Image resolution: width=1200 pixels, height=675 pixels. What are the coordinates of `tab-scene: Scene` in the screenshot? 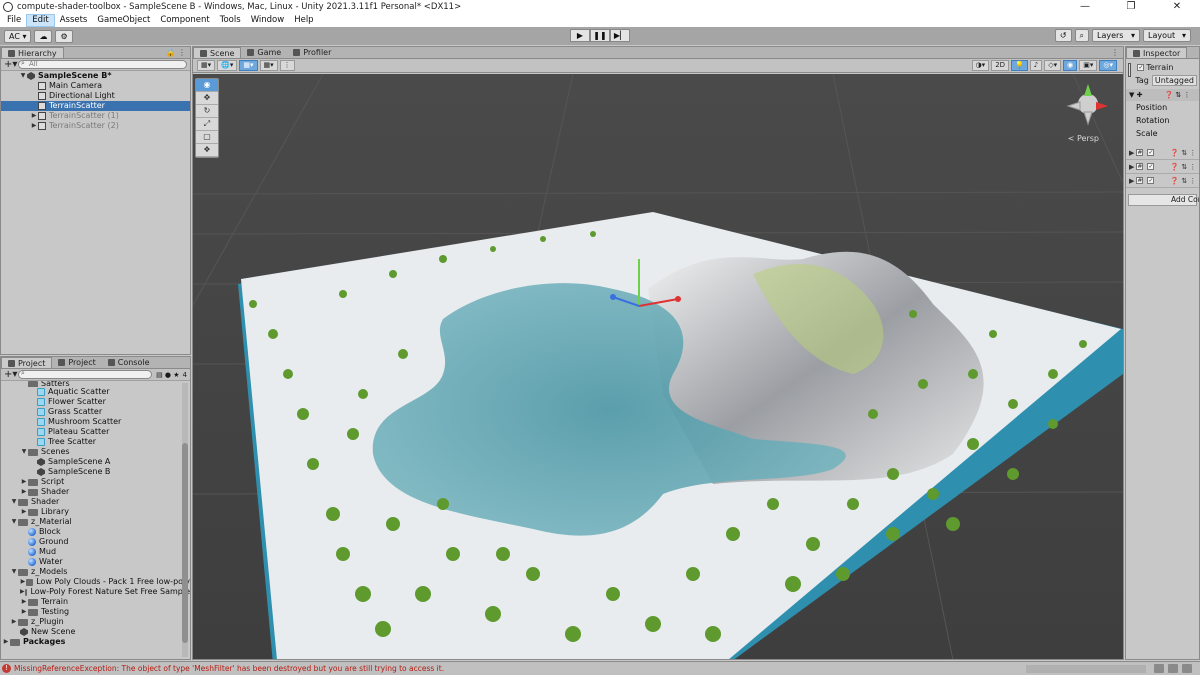 It's located at (217, 52).